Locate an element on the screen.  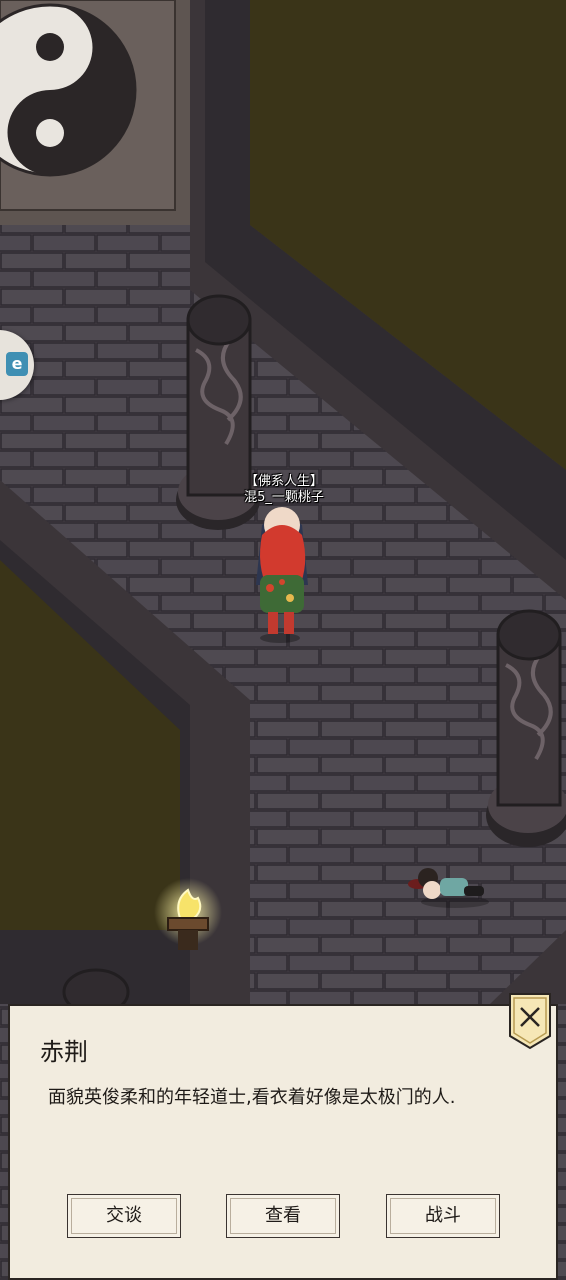
close-button is located at coordinates (530, 1021).